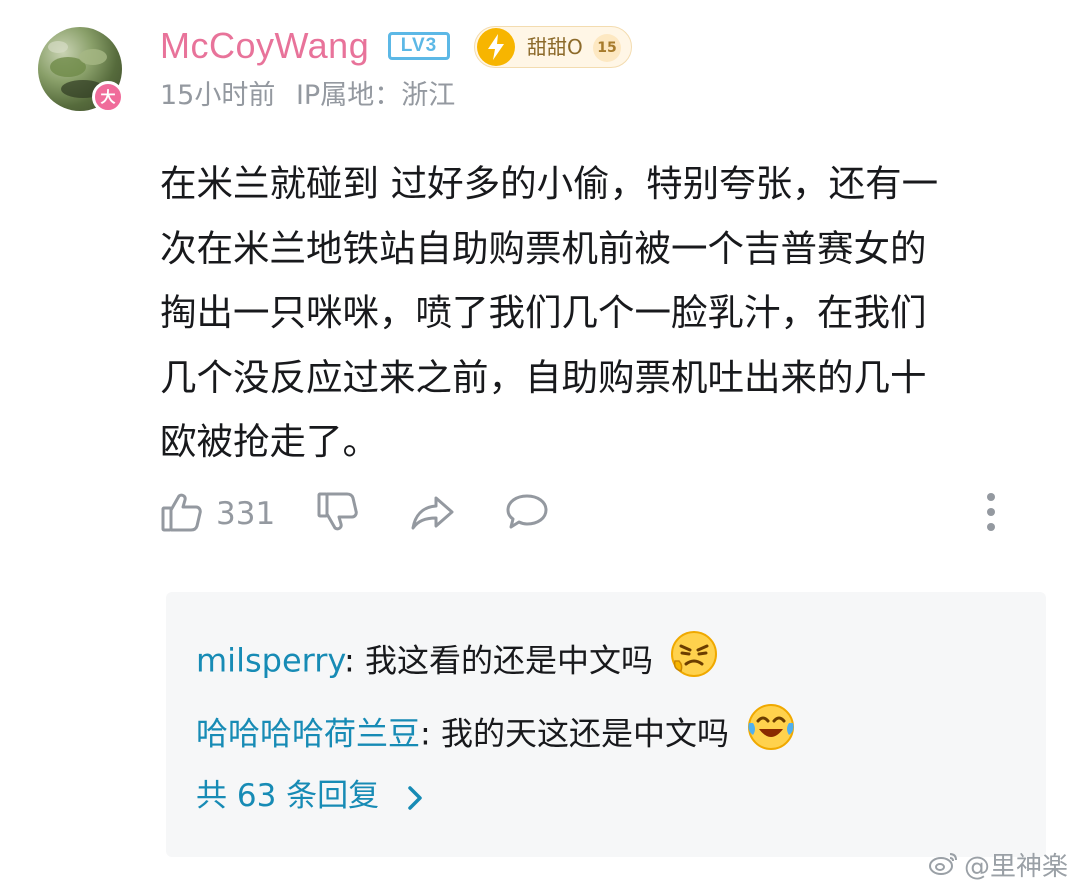  I want to click on weibo-icon, so click(944, 867).